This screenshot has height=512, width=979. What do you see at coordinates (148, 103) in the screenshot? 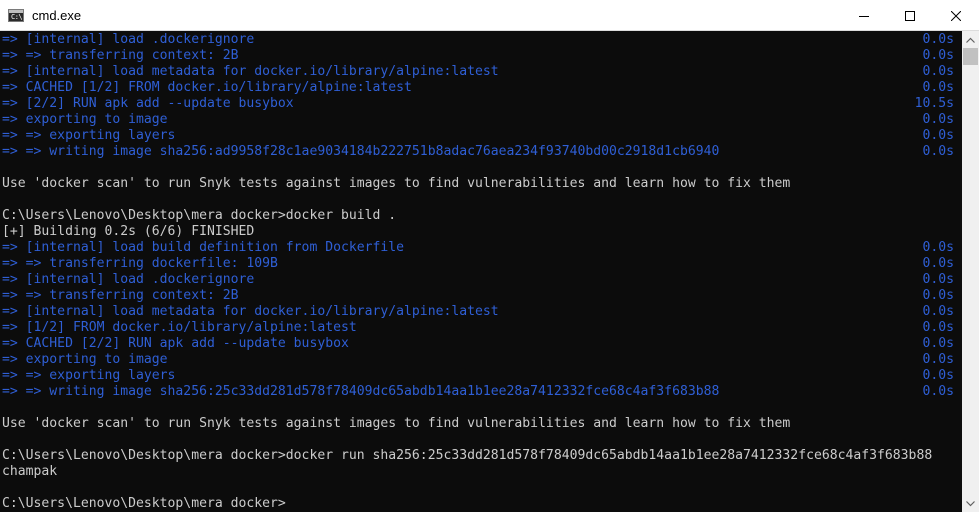
I see `terminal-line-text: => [2/2] RUN apk add --update busybox` at bounding box center [148, 103].